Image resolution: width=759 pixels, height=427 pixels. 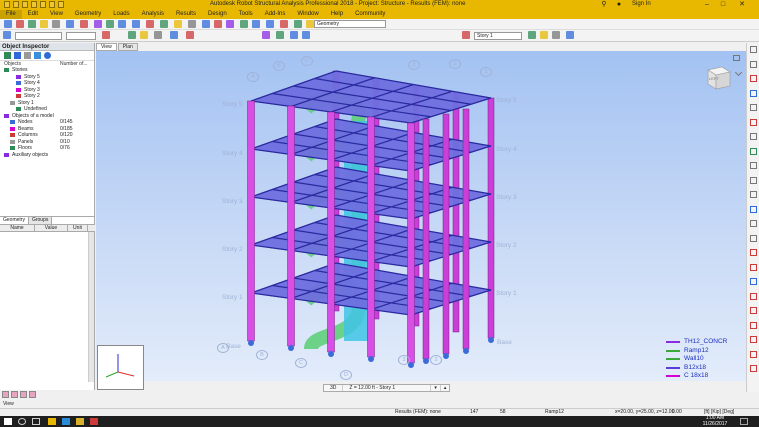 What do you see at coordinates (25, 4) in the screenshot?
I see `open-icon` at bounding box center [25, 4].